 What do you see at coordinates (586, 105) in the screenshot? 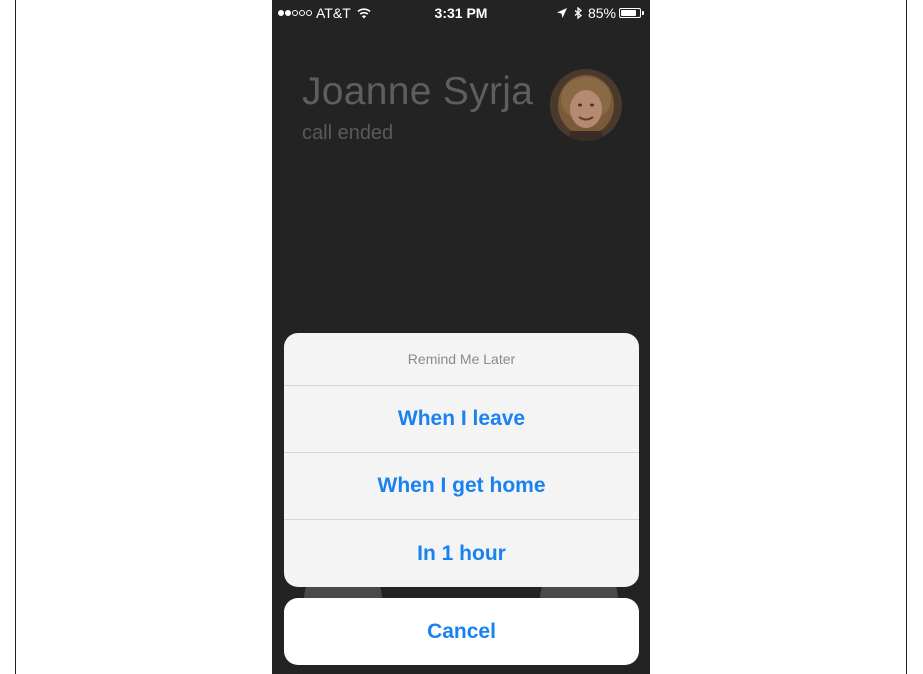
I see `avatar` at bounding box center [586, 105].